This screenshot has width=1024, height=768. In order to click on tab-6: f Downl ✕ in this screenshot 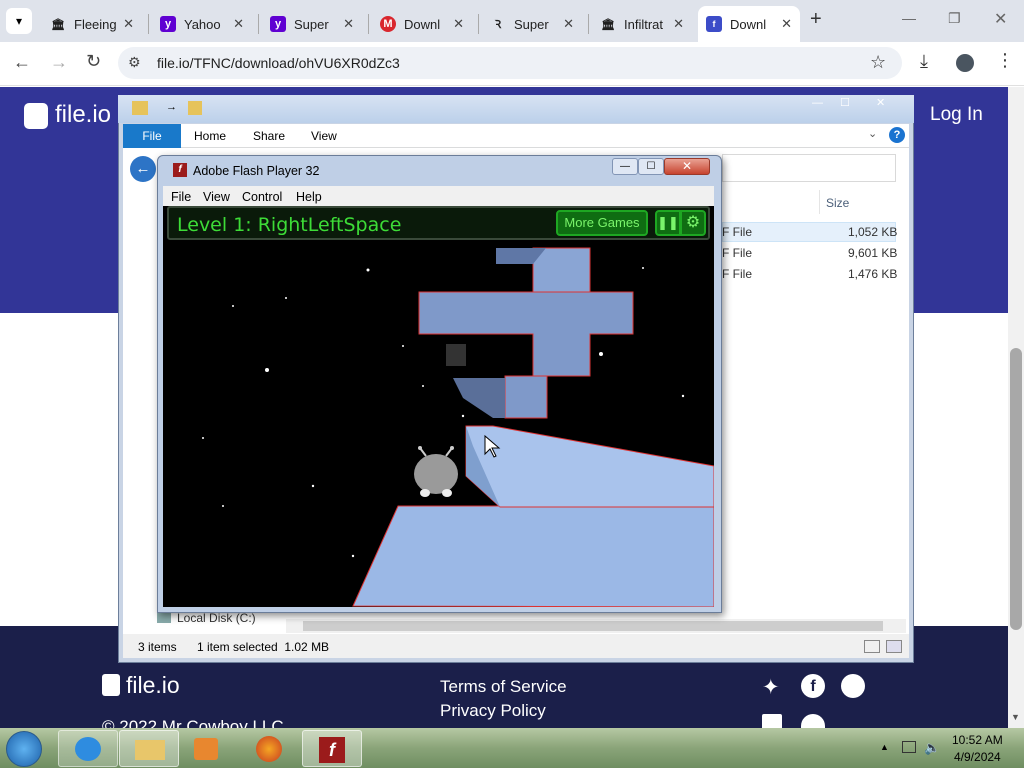, I will do `click(749, 24)`.